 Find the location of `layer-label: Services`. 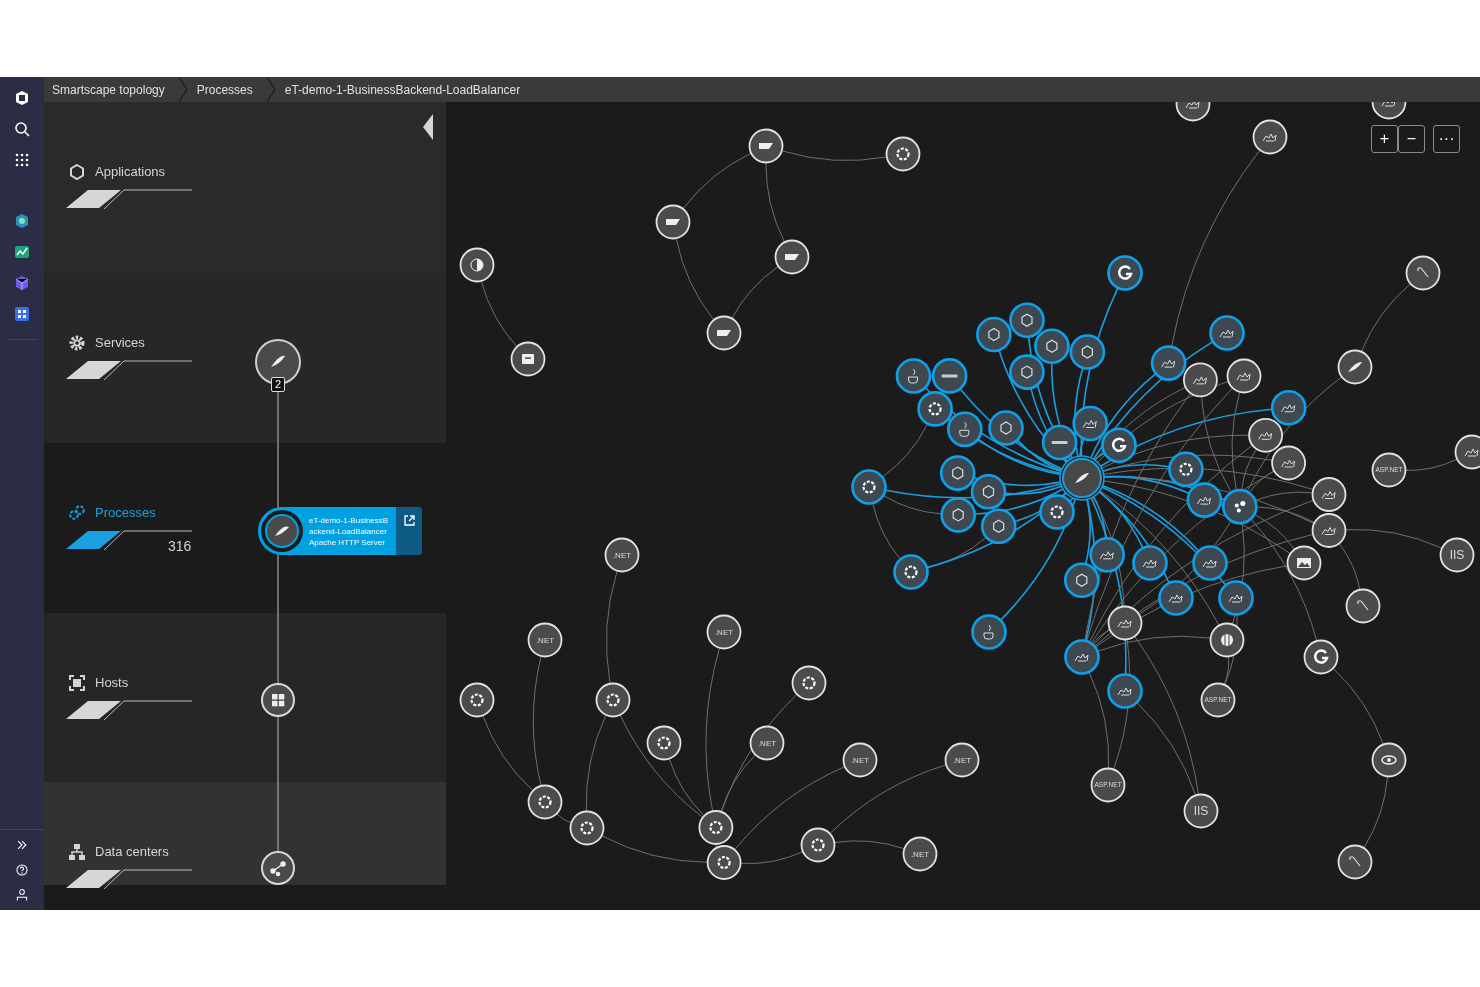

layer-label: Services is located at coordinates (120, 343).